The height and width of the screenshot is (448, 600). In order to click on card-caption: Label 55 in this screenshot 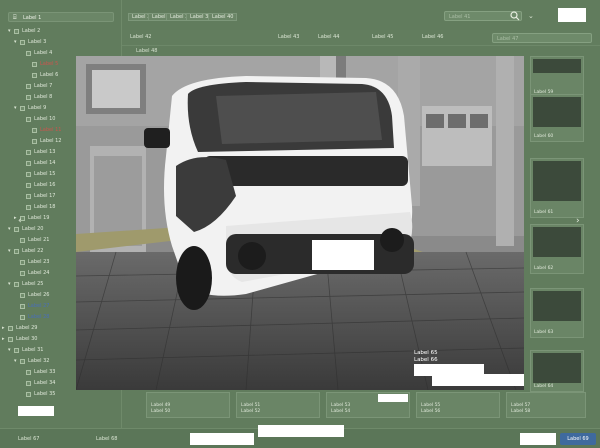, I will do `click(431, 405)`.